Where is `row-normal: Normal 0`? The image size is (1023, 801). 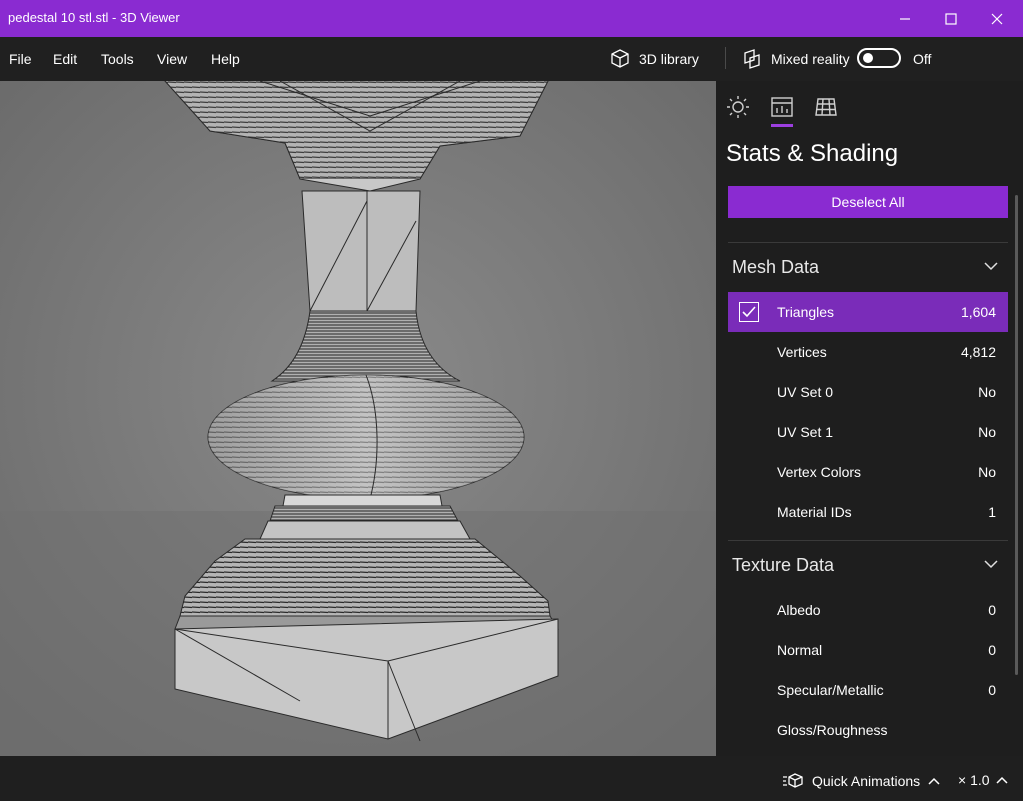 row-normal: Normal 0 is located at coordinates (868, 650).